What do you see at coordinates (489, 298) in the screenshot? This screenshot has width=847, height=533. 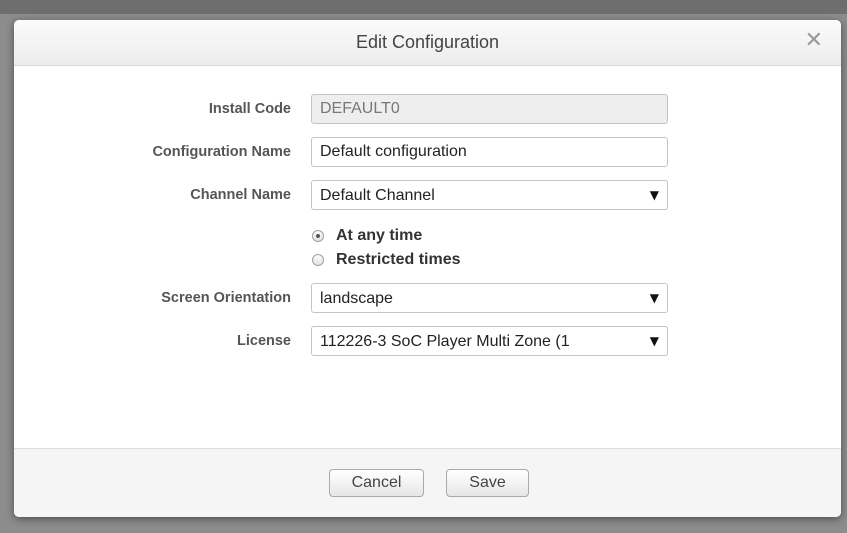 I see `screen-orientation-select: landscape ▼` at bounding box center [489, 298].